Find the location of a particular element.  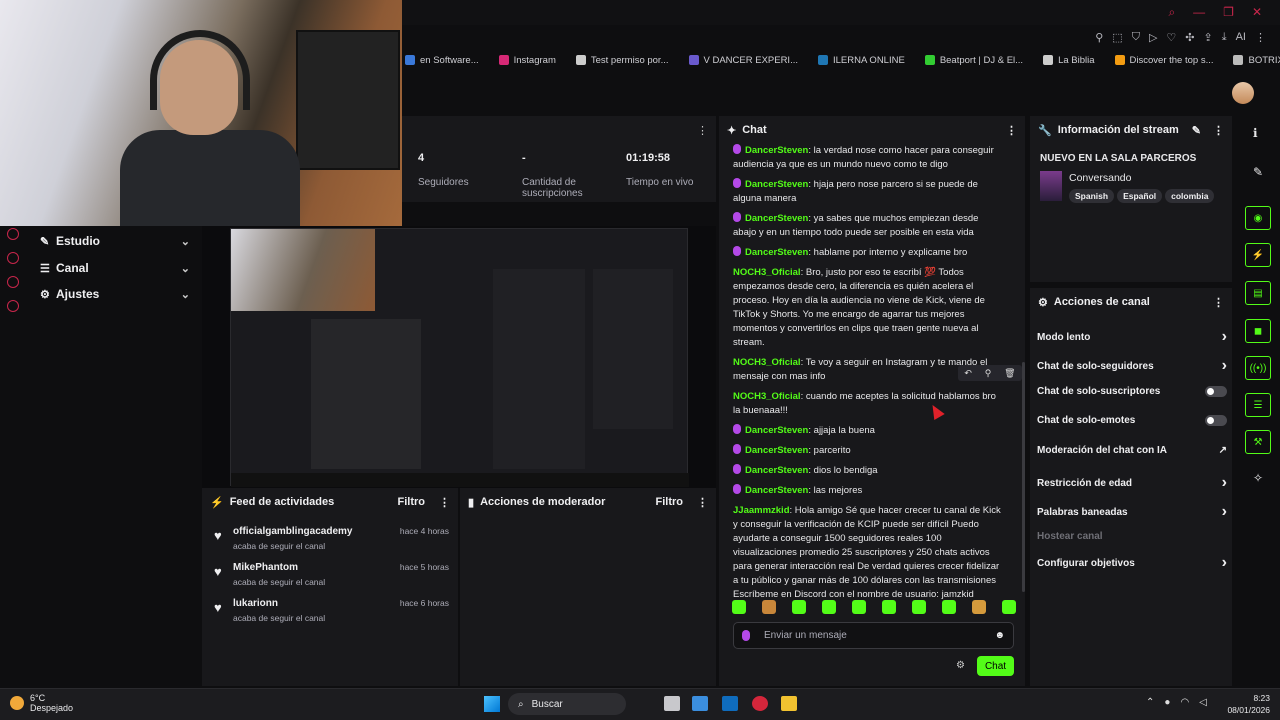

document-icon: ▤ is located at coordinates (1258, 293).